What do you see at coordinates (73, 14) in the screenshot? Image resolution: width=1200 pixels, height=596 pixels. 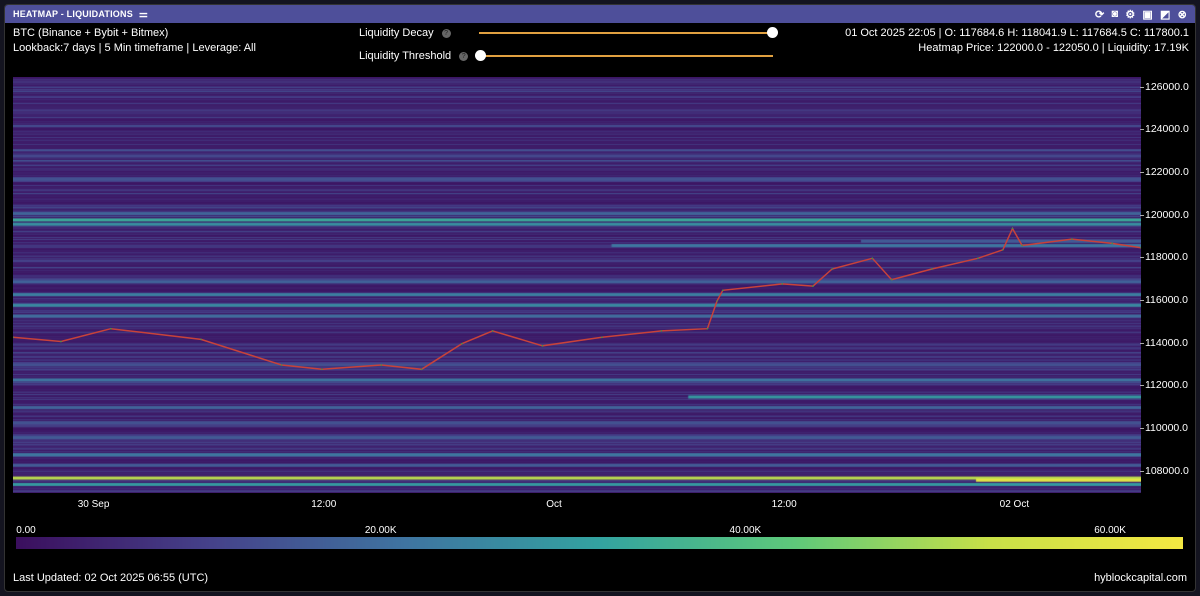 I see `window-title: HEATMAP - LIQUIDATIONS` at bounding box center [73, 14].